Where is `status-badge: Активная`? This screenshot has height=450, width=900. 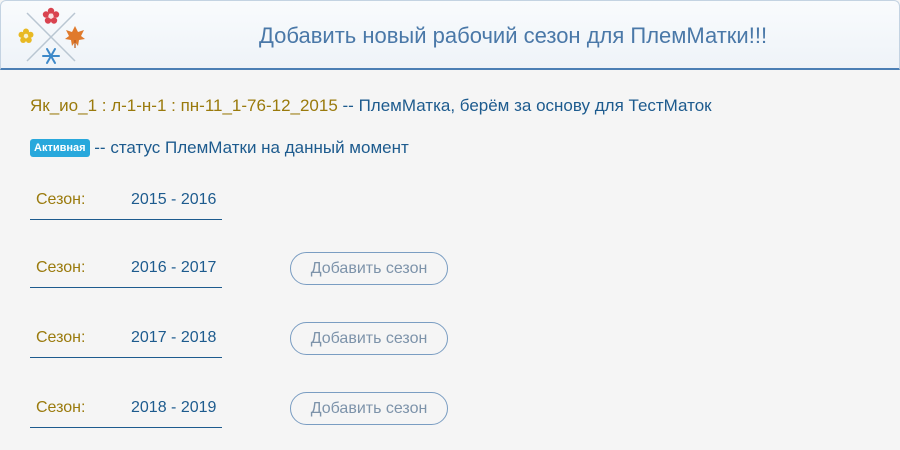 status-badge: Активная is located at coordinates (60, 148).